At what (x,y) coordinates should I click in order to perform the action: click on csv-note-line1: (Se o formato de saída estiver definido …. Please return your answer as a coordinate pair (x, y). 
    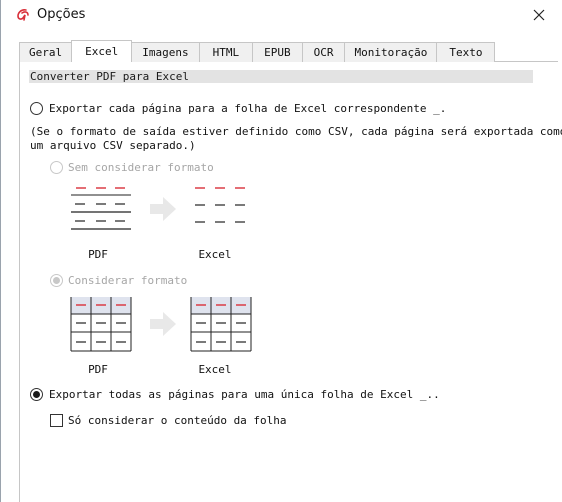
    Looking at the image, I should click on (296, 131).